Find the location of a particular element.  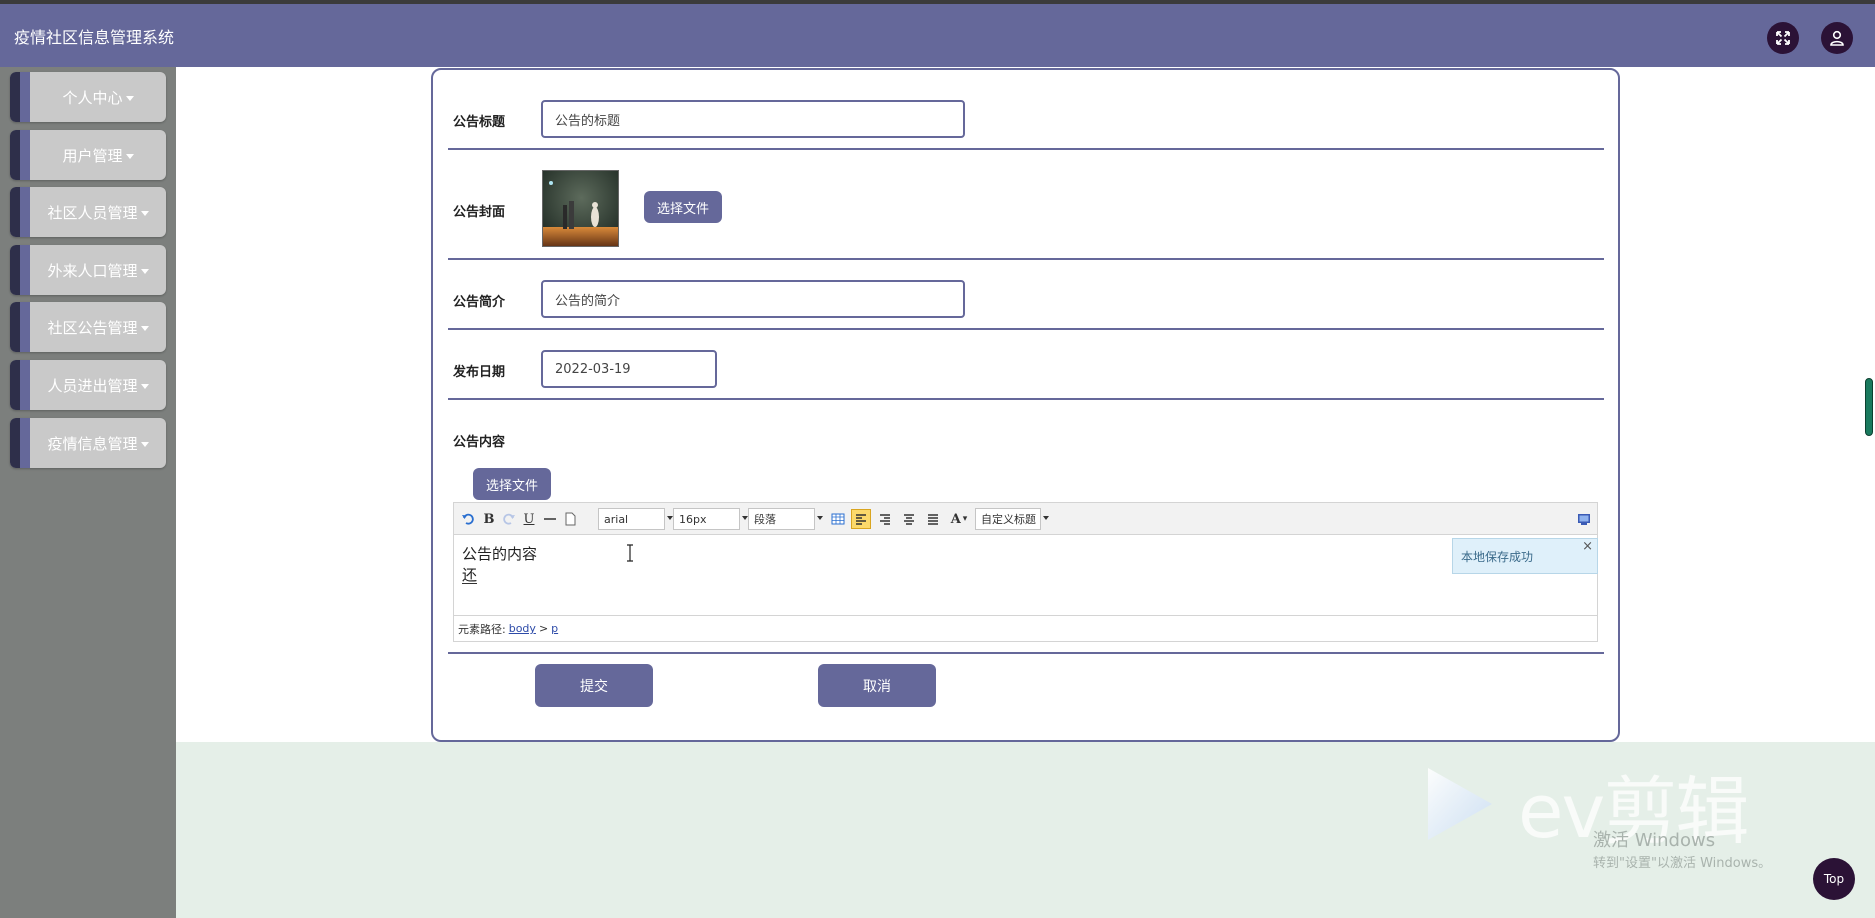

font-family-select: arial is located at coordinates (635, 519).